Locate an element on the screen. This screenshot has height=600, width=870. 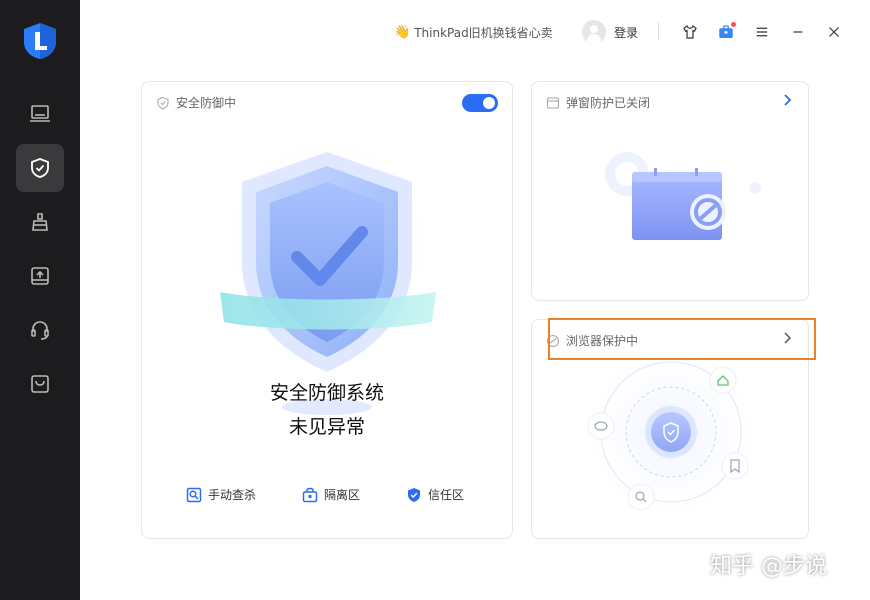
action-label: 信任区 is located at coordinates (446, 495).